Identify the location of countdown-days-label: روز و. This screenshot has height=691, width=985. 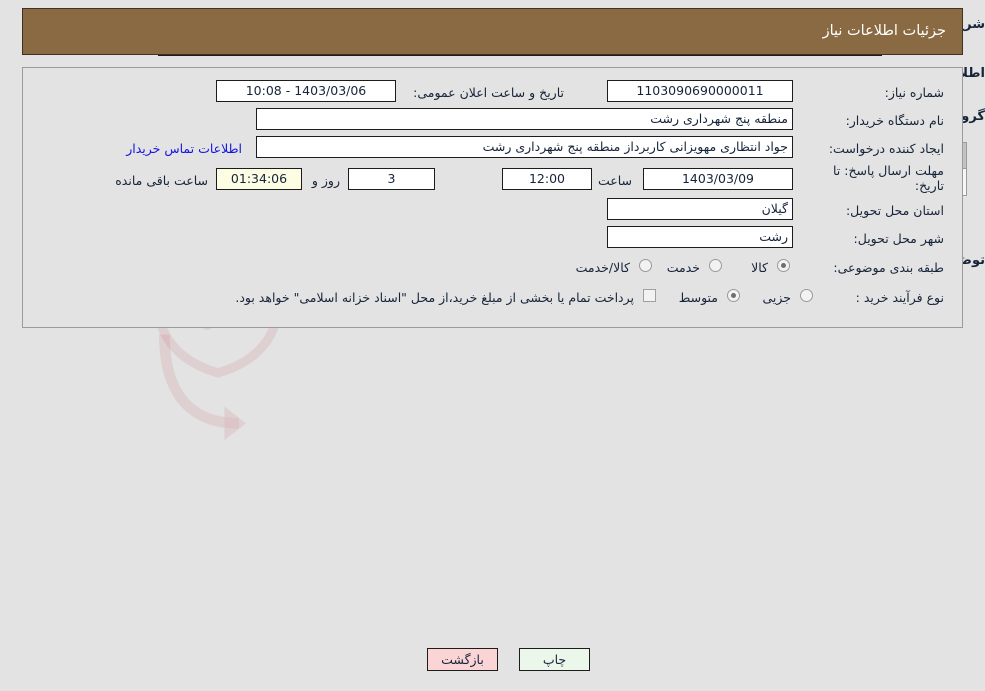
(325, 180).